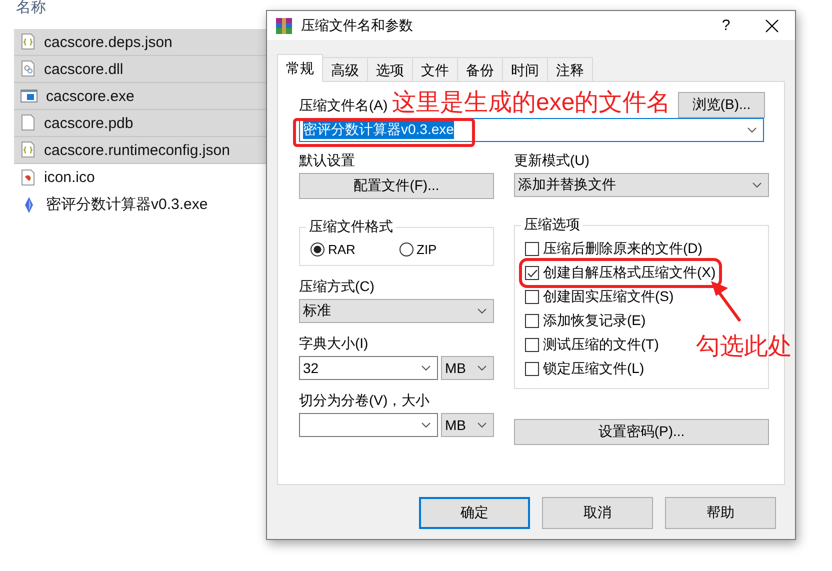 The image size is (832, 571). What do you see at coordinates (365, 401) in the screenshot?
I see `field-label: 切分为分卷(V)，大小` at bounding box center [365, 401].